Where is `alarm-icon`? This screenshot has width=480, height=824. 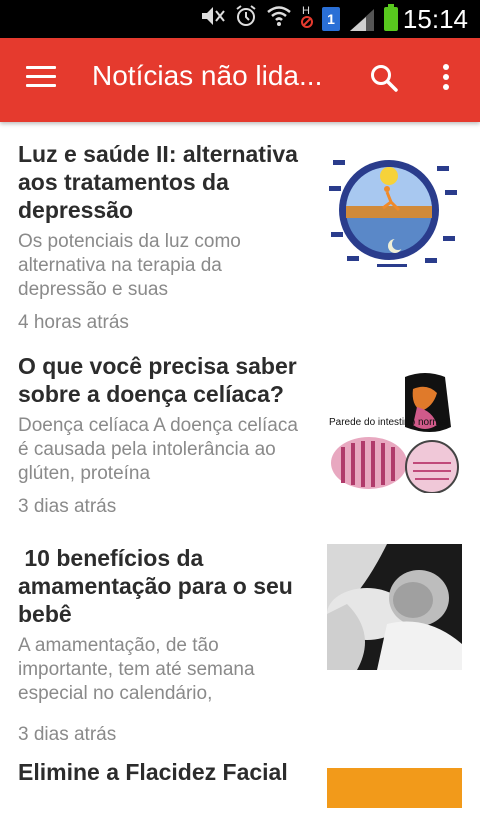 alarm-icon is located at coordinates (246, 19).